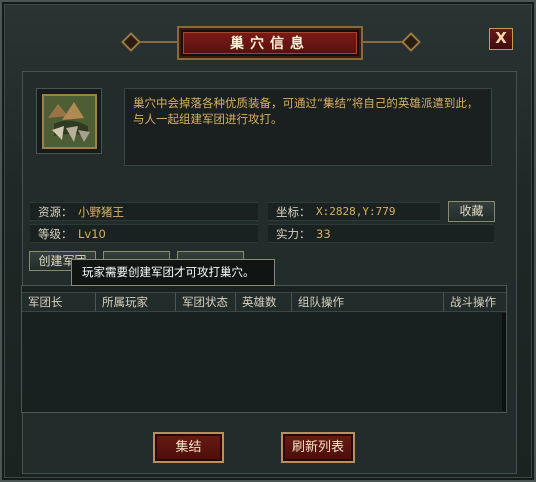  I want to click on col-owner-player: 所属玩家, so click(136, 302).